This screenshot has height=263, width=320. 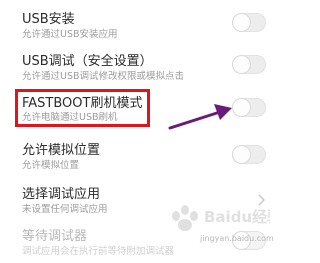 What do you see at coordinates (61, 194) in the screenshot?
I see `setting-title: 选择调试应用` at bounding box center [61, 194].